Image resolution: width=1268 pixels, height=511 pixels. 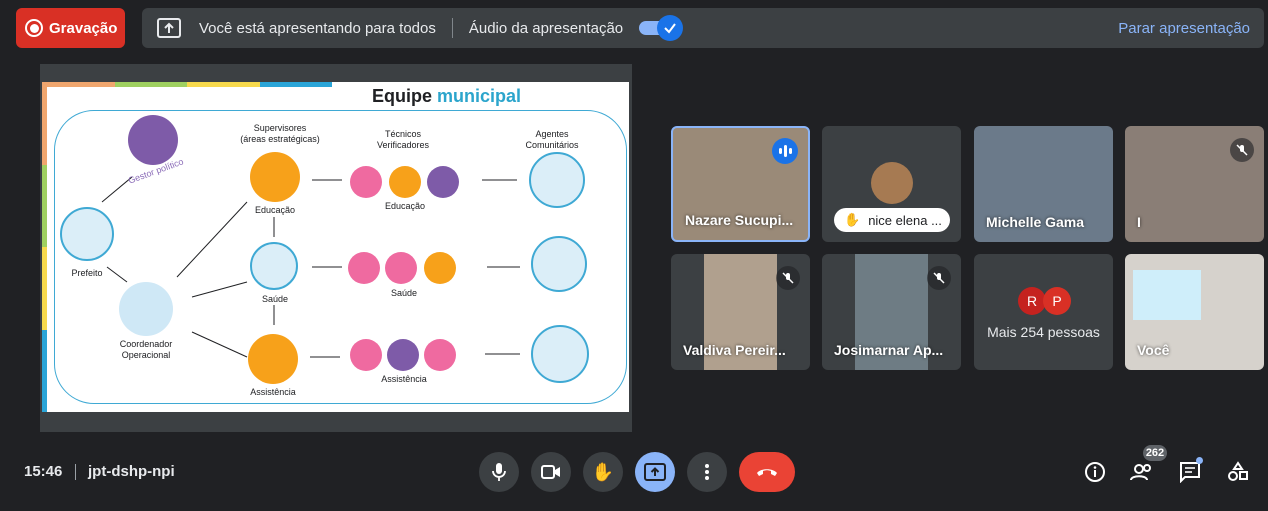 I want to click on tecnicos-saude-label: Saúde, so click(x=404, y=293).